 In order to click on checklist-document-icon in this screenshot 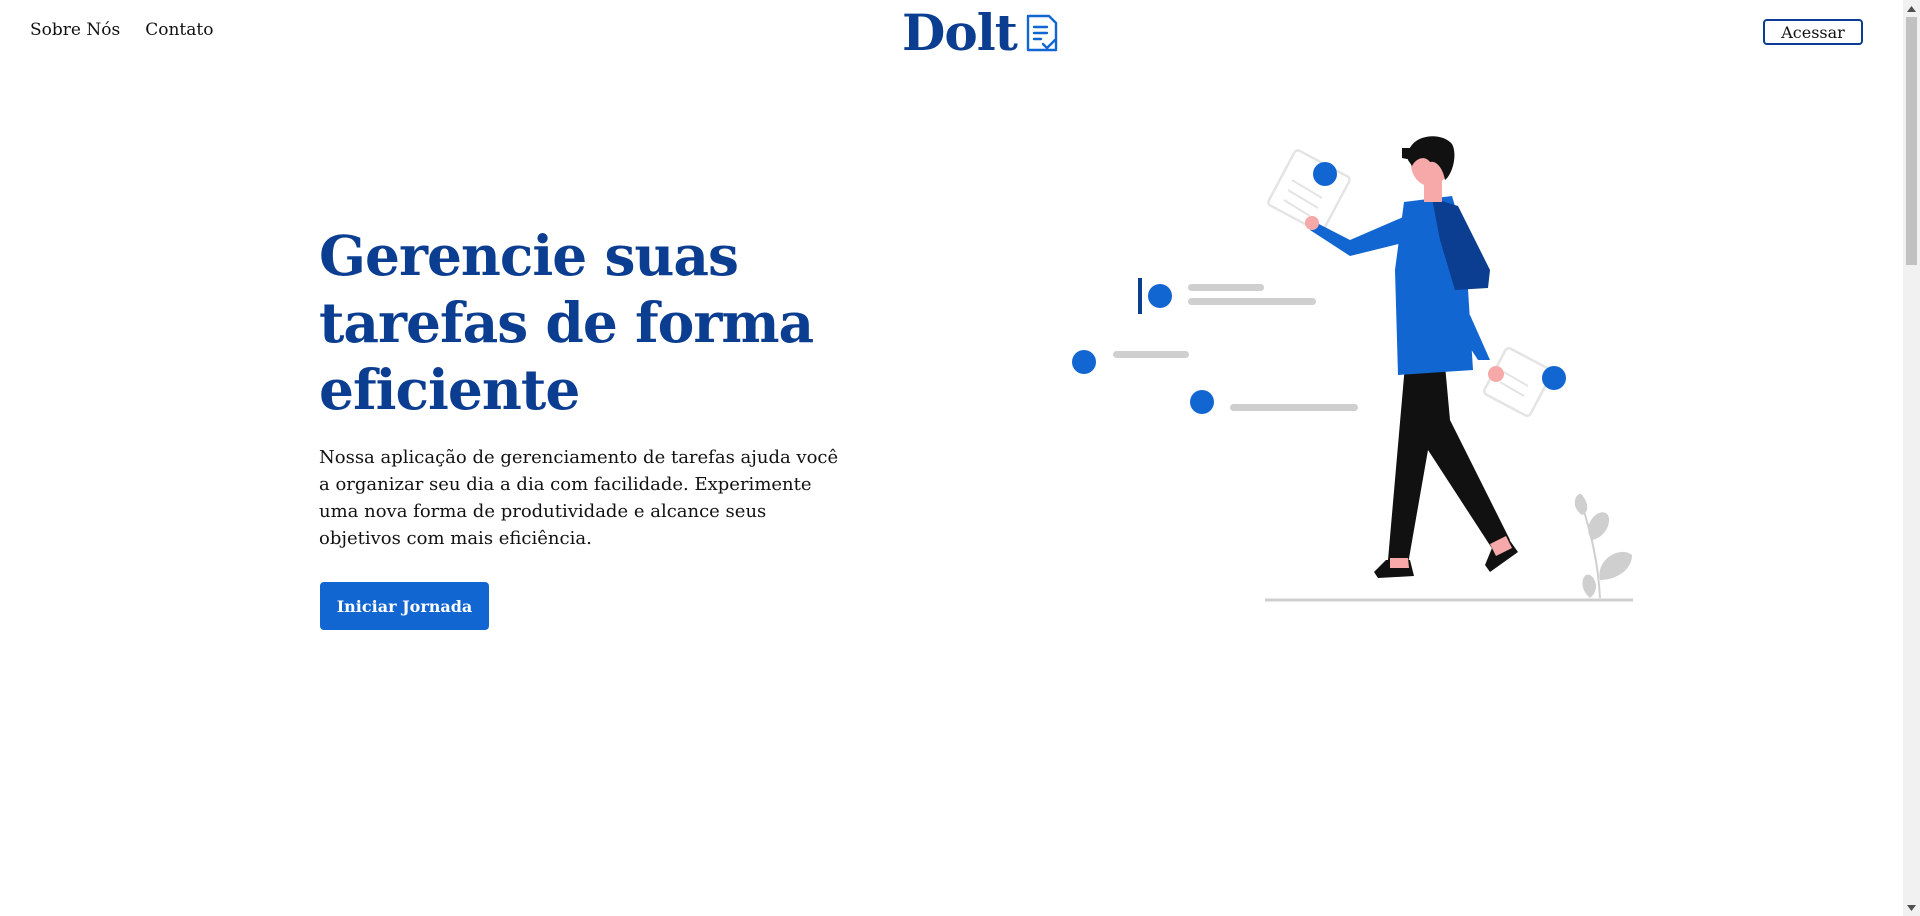, I will do `click(1042, 33)`.